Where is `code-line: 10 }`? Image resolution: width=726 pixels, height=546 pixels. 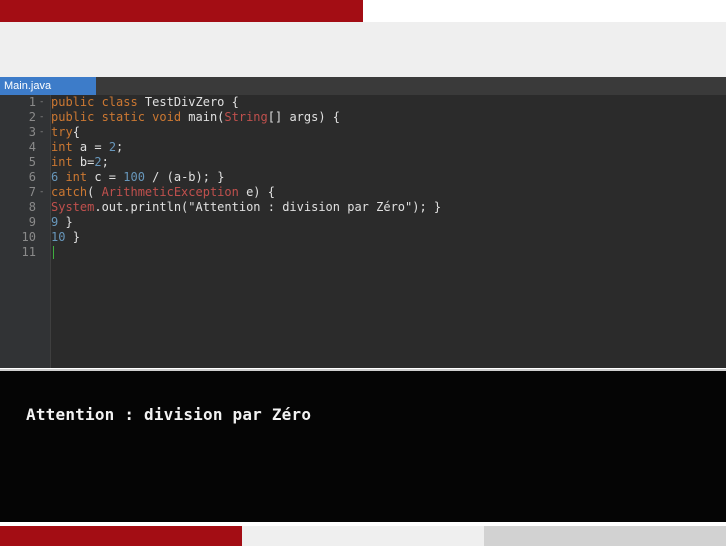 code-line: 10 } is located at coordinates (65, 237).